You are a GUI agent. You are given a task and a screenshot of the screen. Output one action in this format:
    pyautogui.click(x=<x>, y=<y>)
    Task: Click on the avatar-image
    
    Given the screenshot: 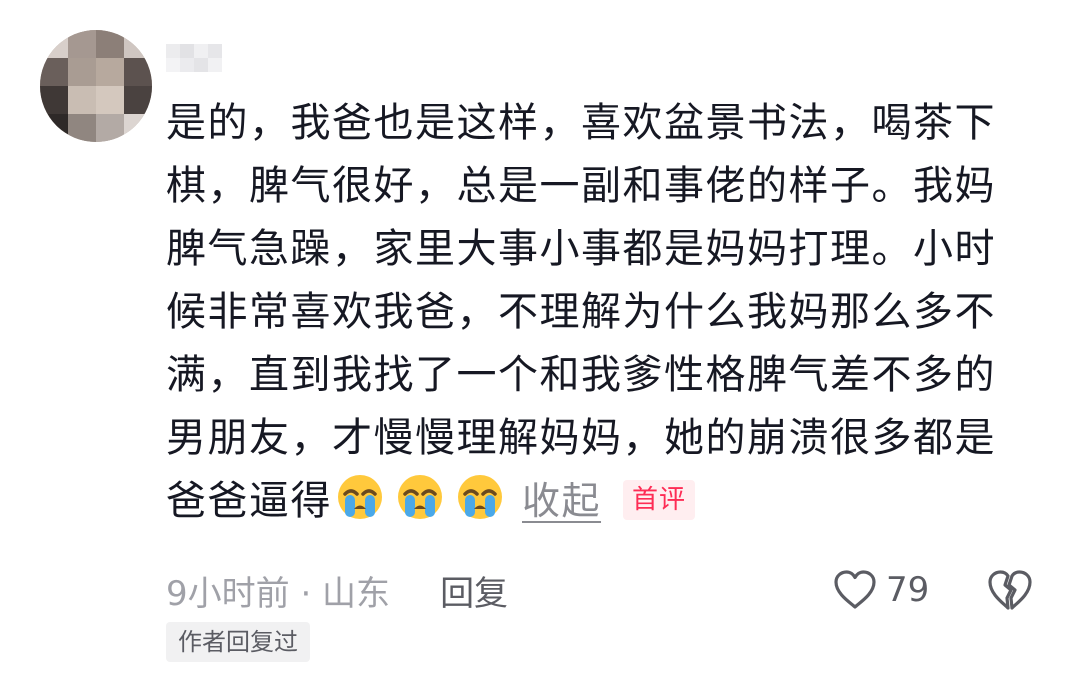 What is the action you would take?
    pyautogui.click(x=96, y=86)
    